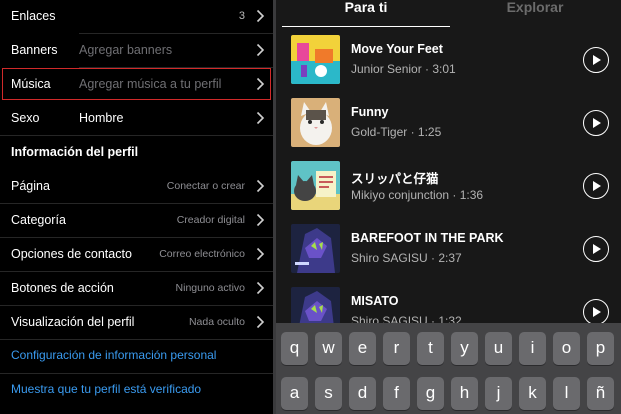 Image resolution: width=621 pixels, height=414 pixels. What do you see at coordinates (113, 355) in the screenshot?
I see `personal-info-link: Configuración de información personal` at bounding box center [113, 355].